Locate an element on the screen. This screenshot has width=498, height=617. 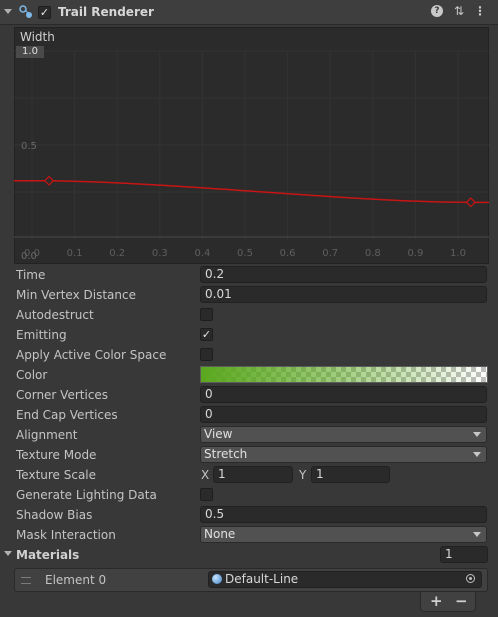
texture-scale-y-field: 1 is located at coordinates (350, 474).